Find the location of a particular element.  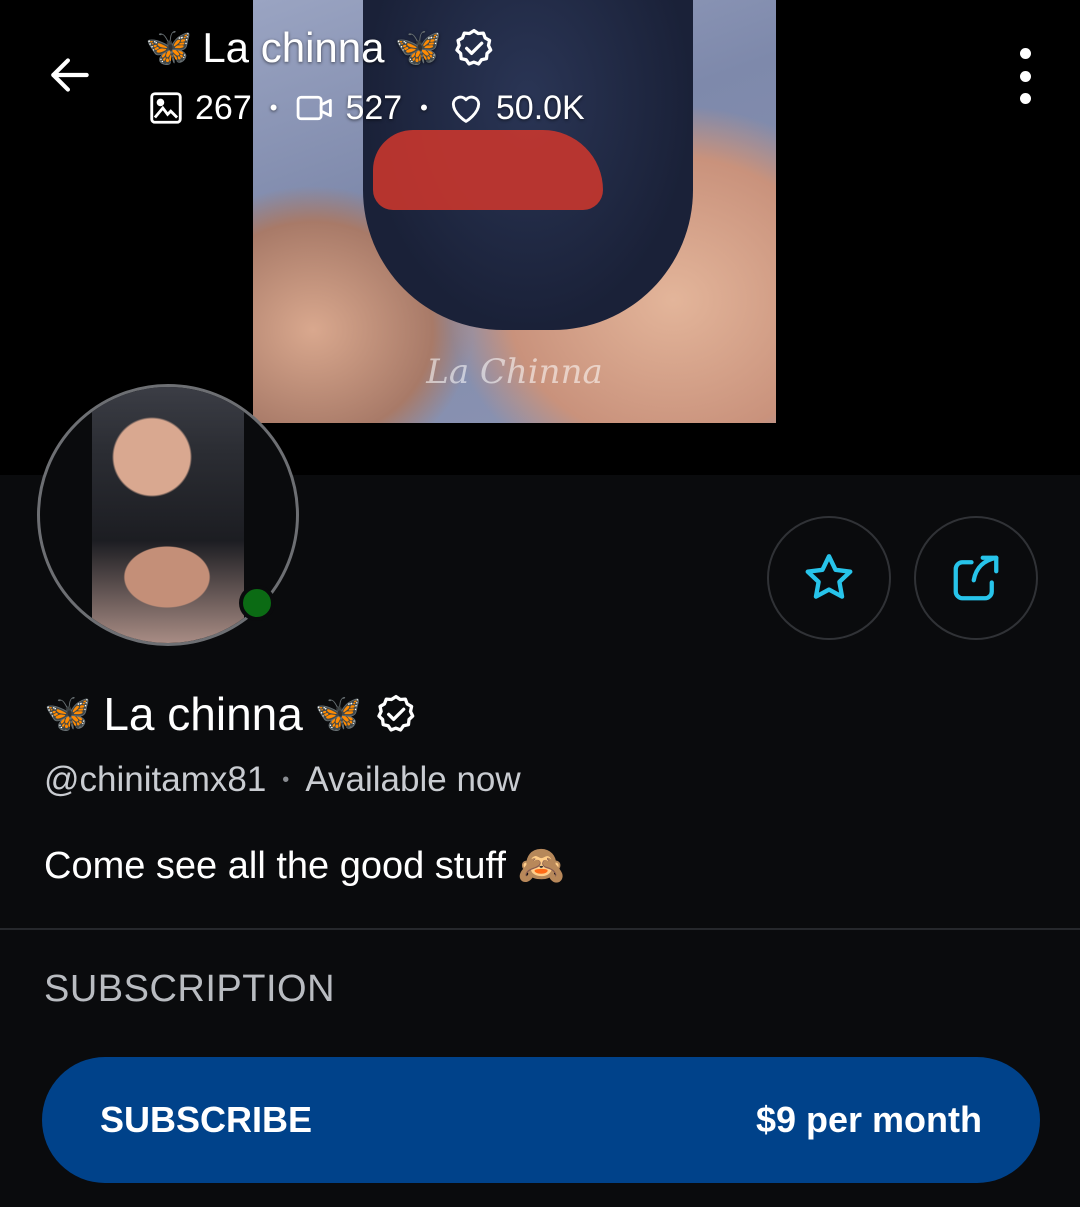

profile-meta: @chinitamx81 • Available now is located at coordinates (282, 780).